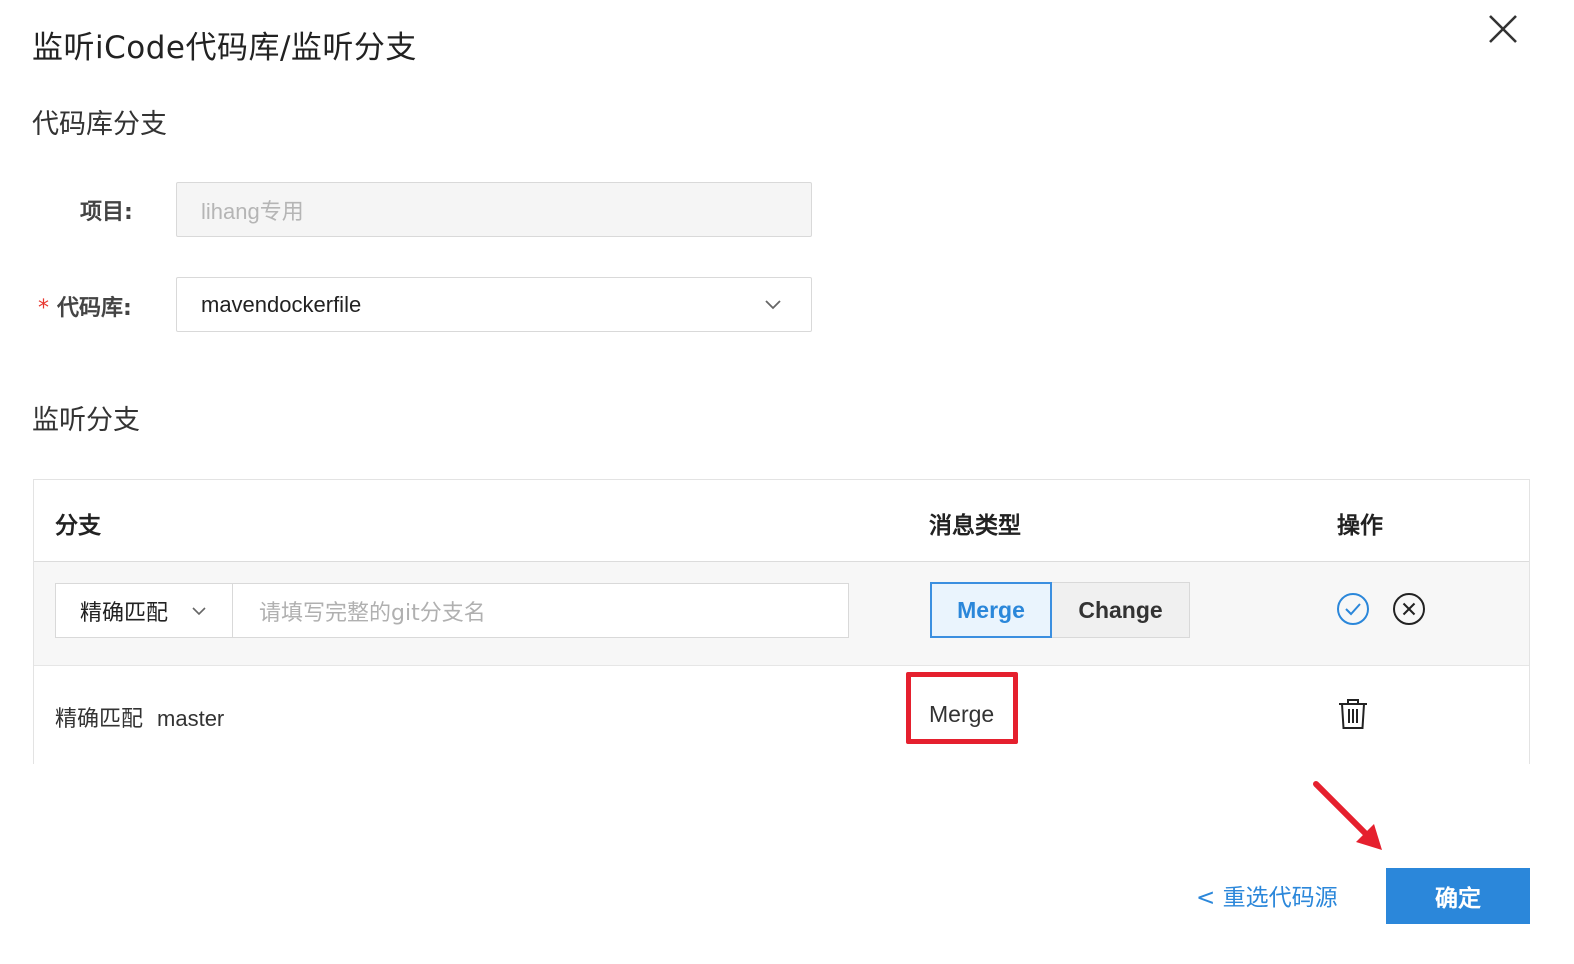 The height and width of the screenshot is (964, 1574). Describe the element at coordinates (191, 718) in the screenshot. I see `row-branch-name: master` at that location.